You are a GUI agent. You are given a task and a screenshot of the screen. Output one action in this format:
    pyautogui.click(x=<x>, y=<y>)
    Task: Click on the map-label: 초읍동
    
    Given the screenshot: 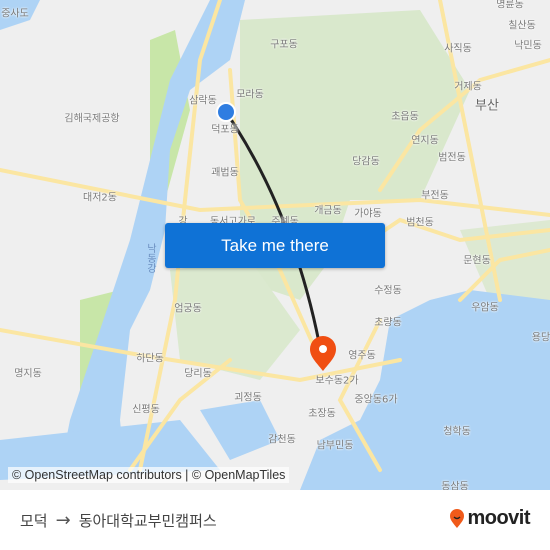 What is the action you would take?
    pyautogui.click(x=405, y=117)
    